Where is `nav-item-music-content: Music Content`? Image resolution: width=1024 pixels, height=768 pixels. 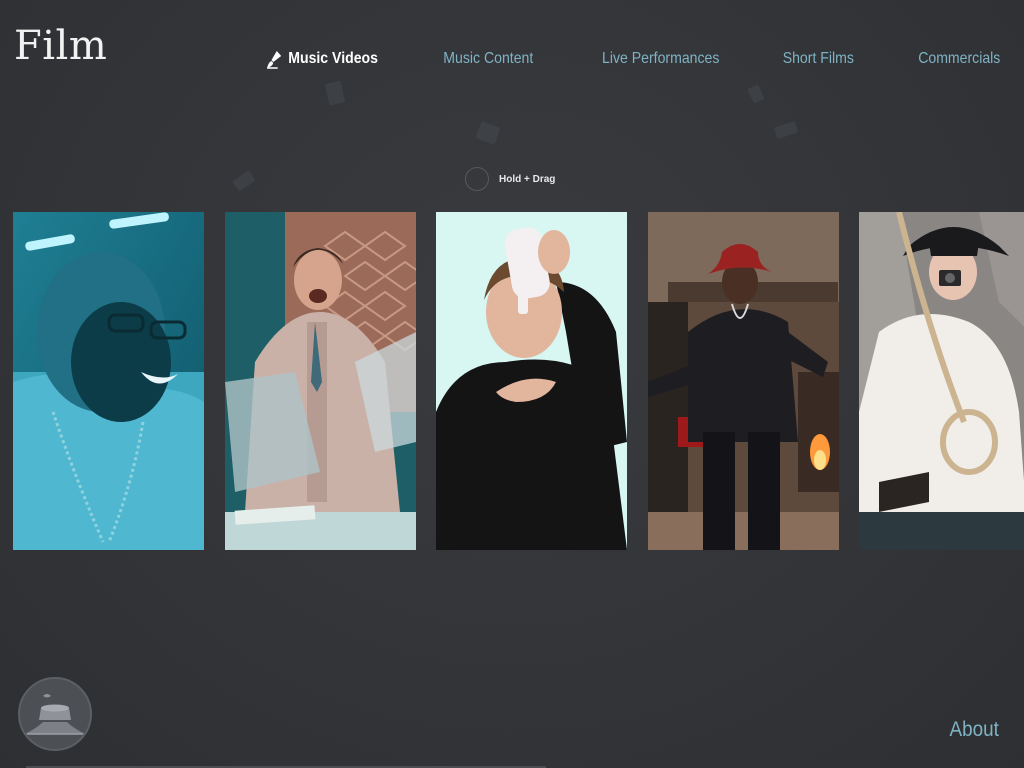
nav-item-music-content: Music Content is located at coordinates (488, 59).